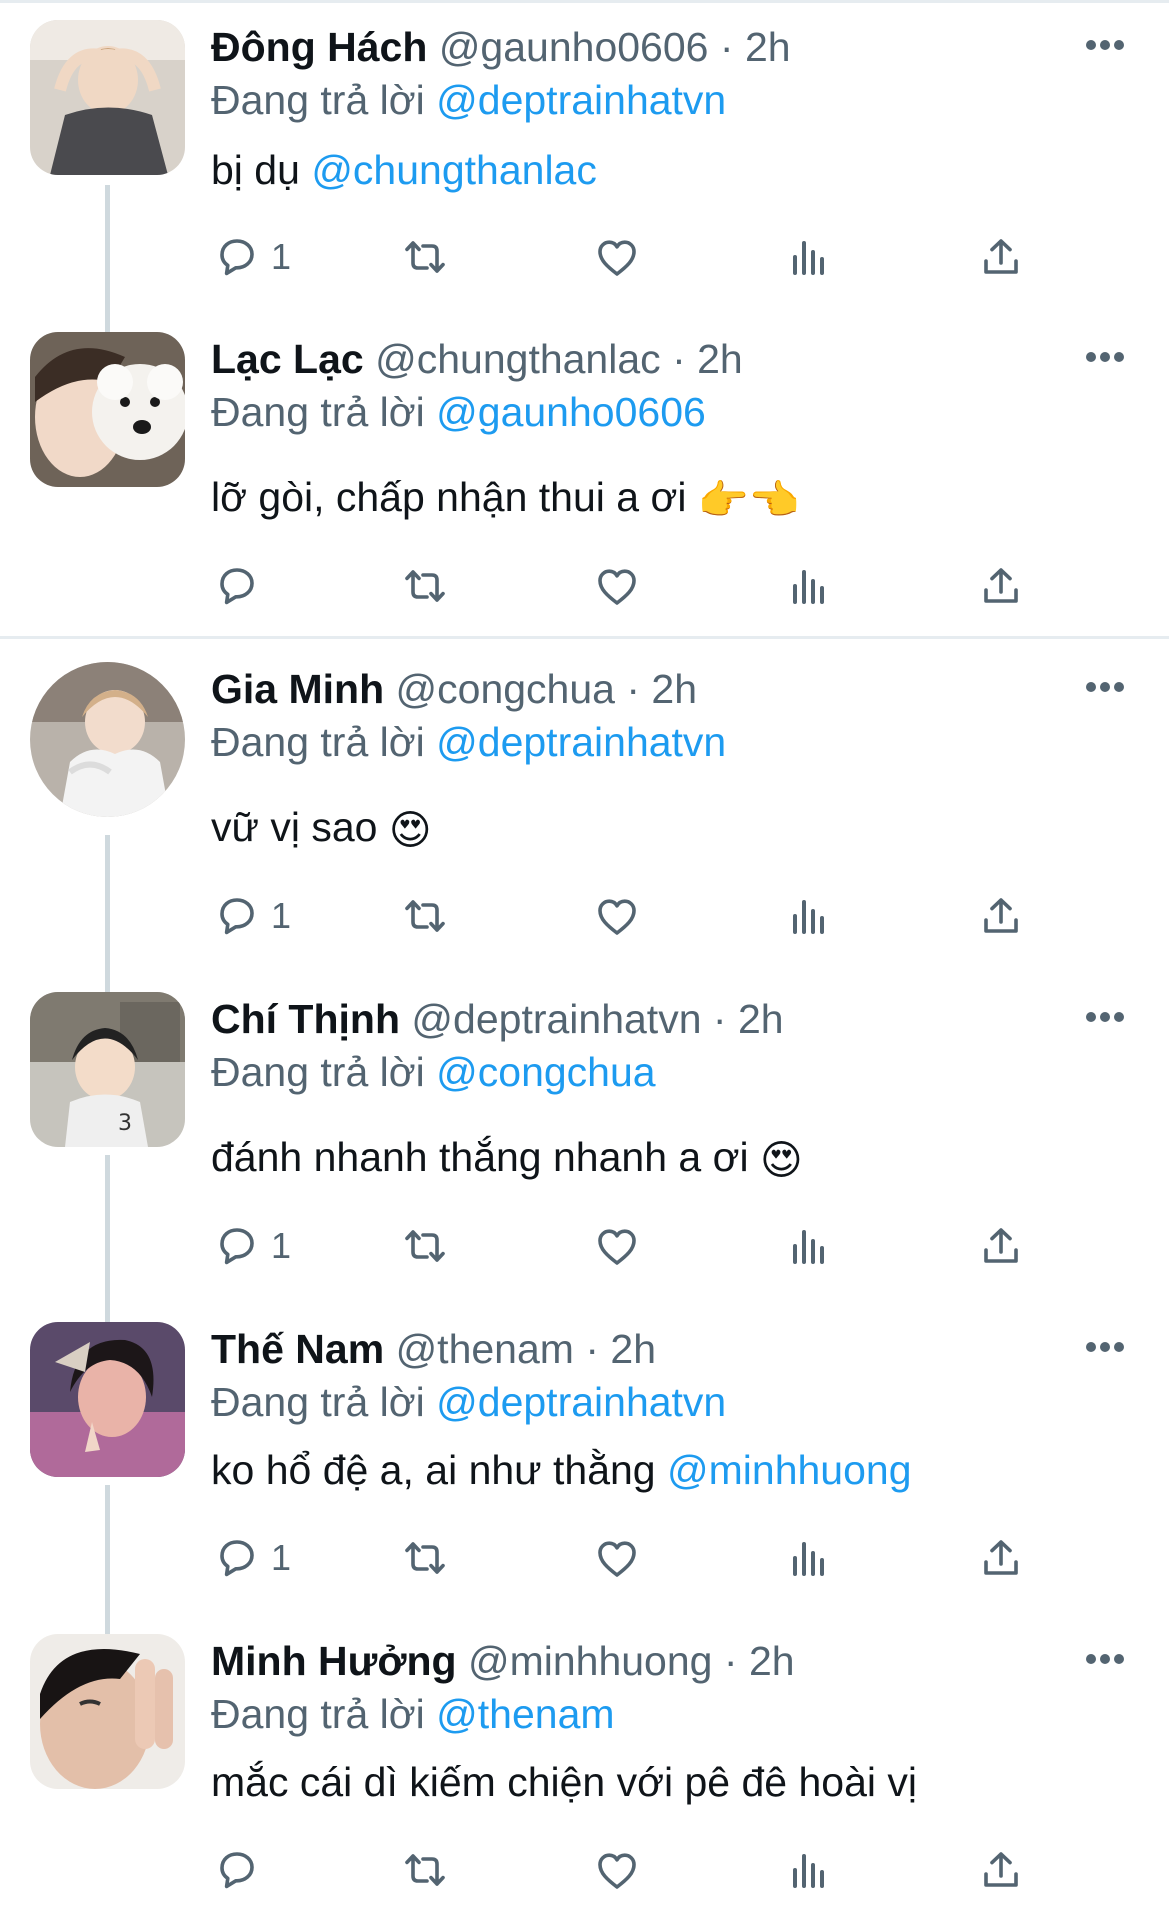 The image size is (1169, 1920). What do you see at coordinates (748, 500) in the screenshot?
I see `pointing-fingers-emoji: 👉👈` at bounding box center [748, 500].